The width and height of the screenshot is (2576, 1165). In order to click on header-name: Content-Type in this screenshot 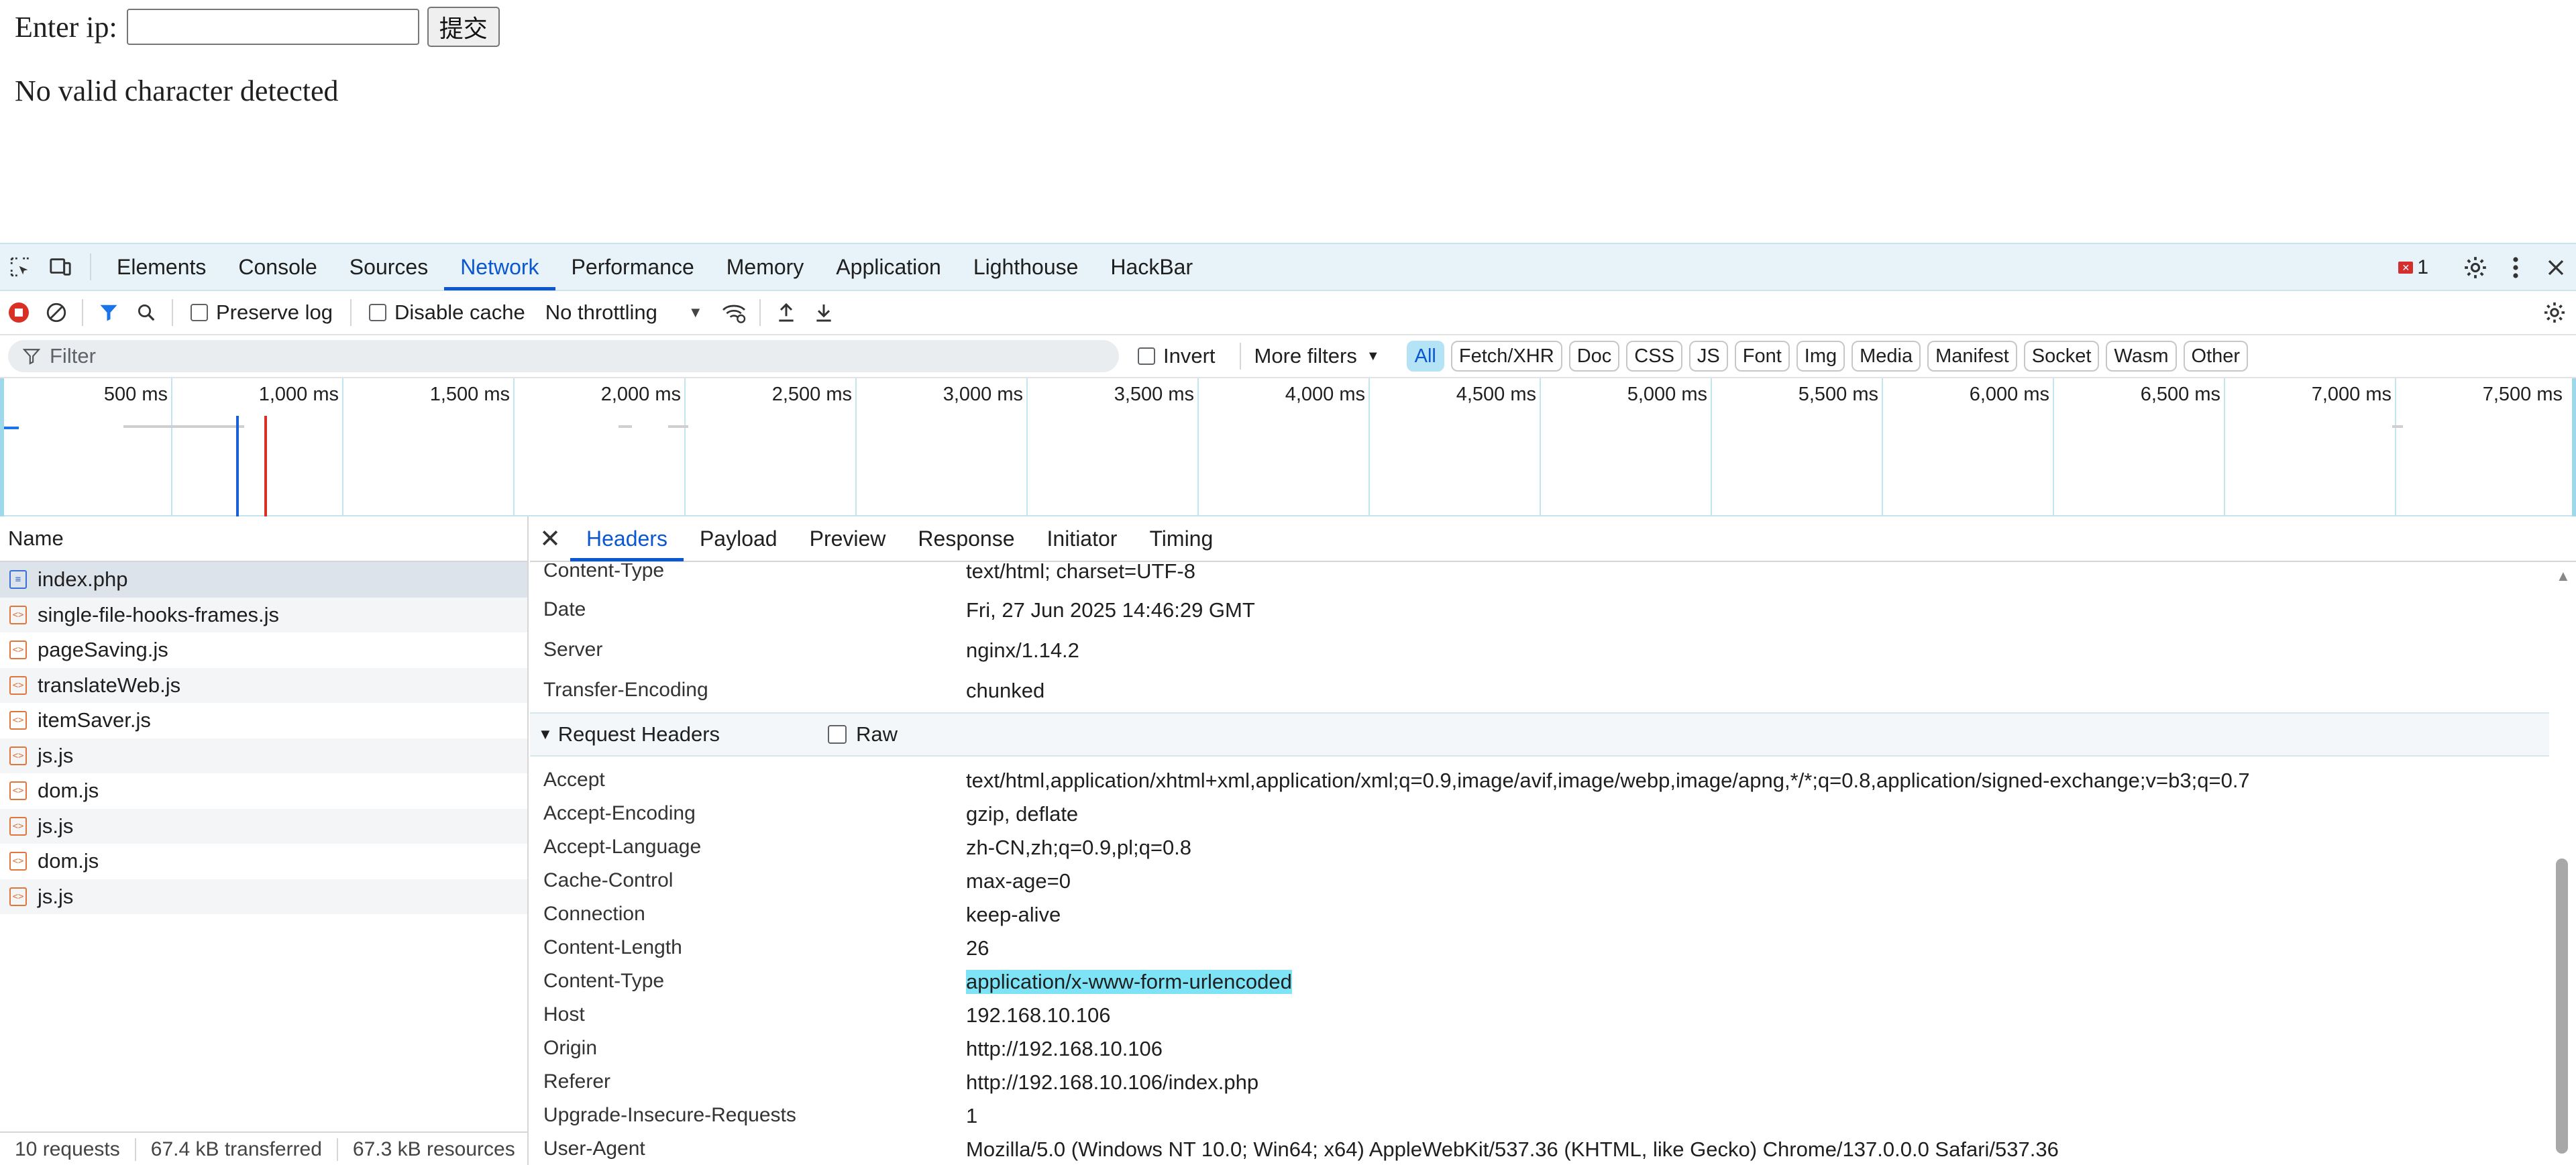, I will do `click(604, 981)`.